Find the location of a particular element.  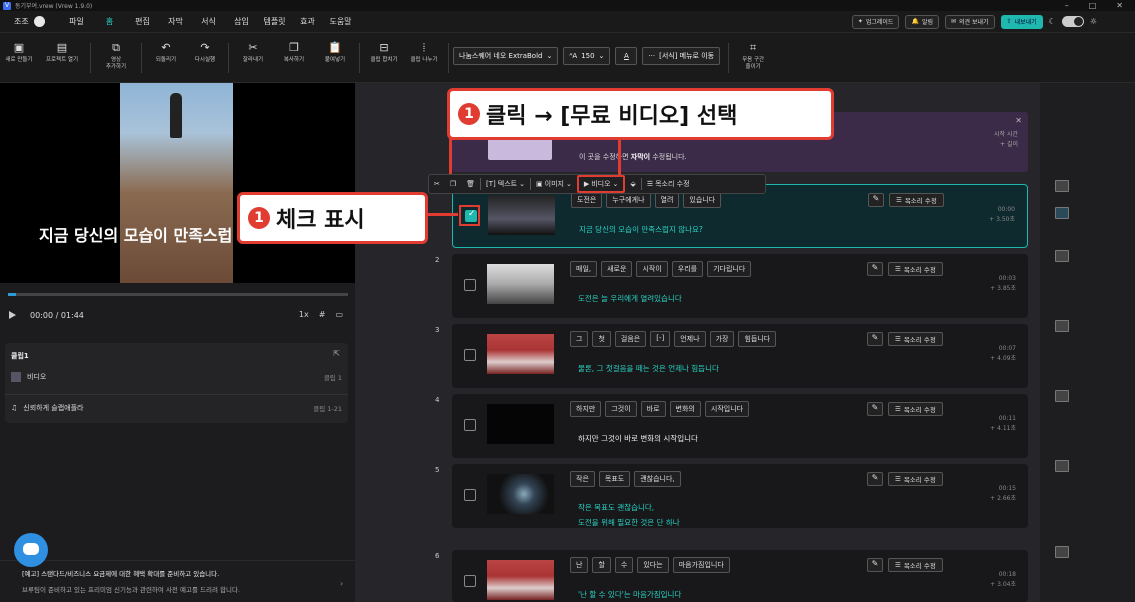

word-chip: 걸음은 is located at coordinates (630, 339).